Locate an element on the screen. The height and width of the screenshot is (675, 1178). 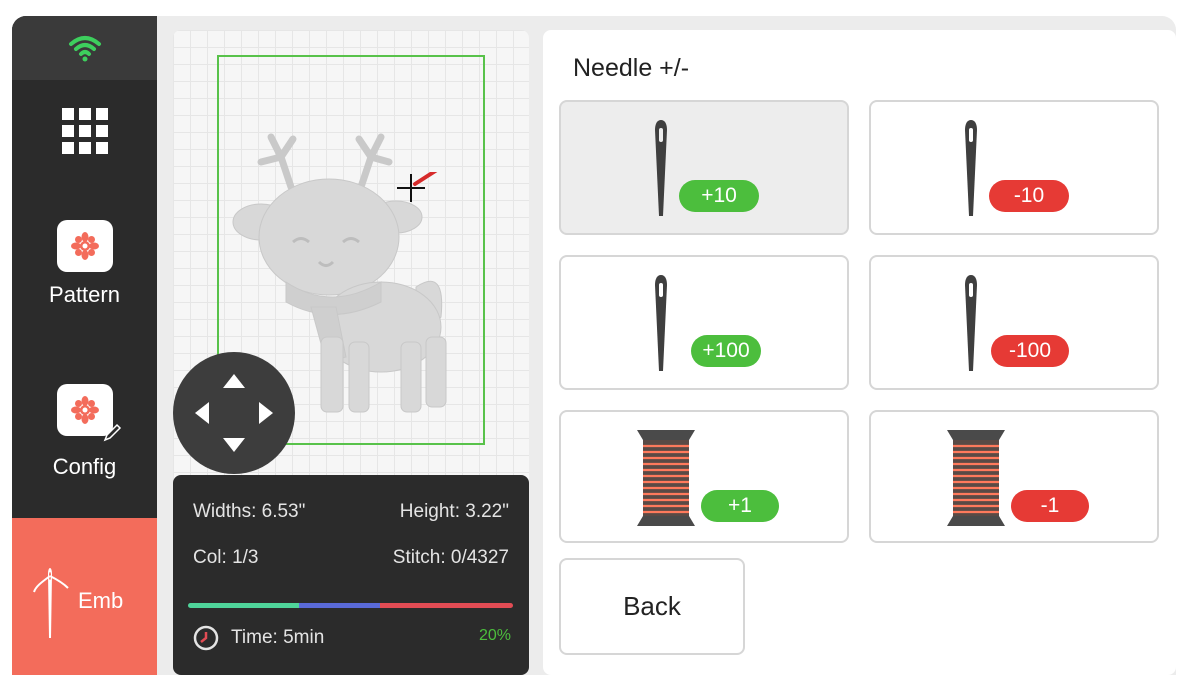
pattern-label: Pattern is located at coordinates (84, 294).